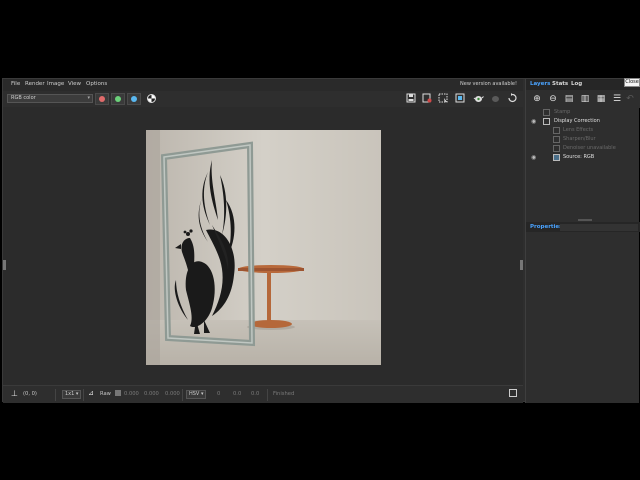 The image size is (640, 480). I want to click on chevron-down-icon: ▾, so click(88, 98).